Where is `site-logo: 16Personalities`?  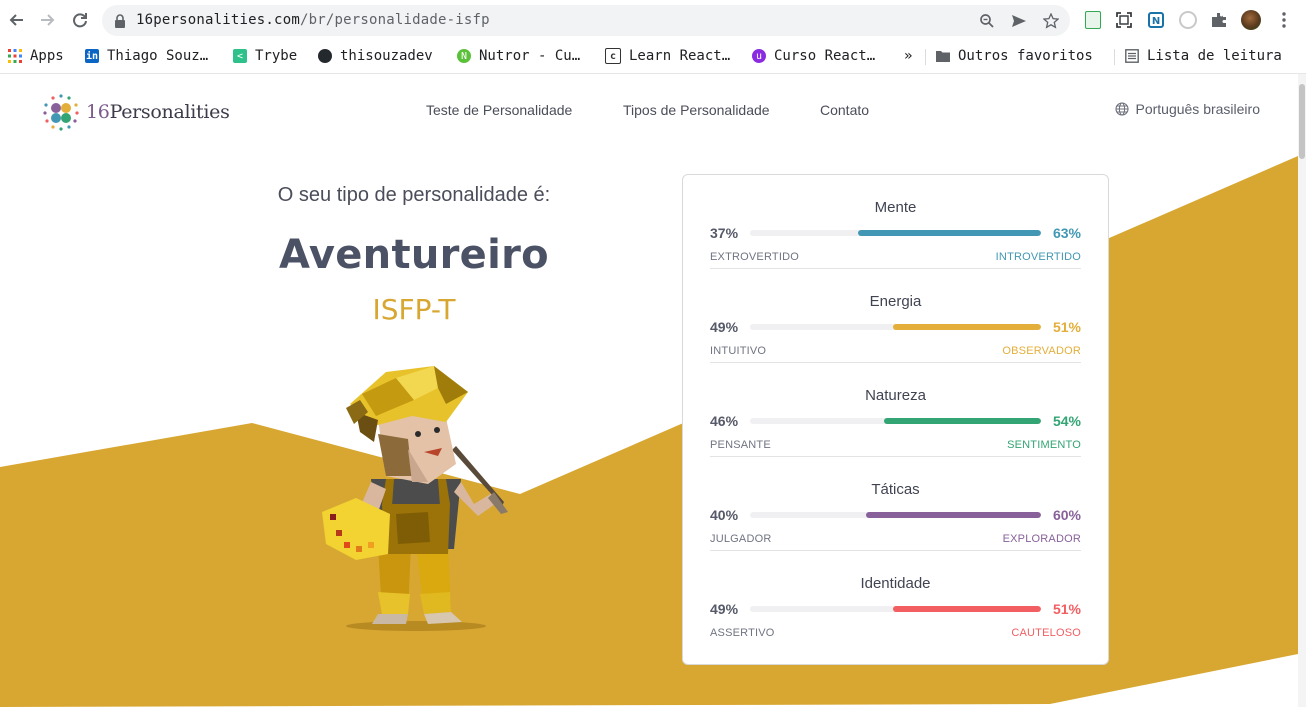
site-logo: 16Personalities is located at coordinates (136, 112).